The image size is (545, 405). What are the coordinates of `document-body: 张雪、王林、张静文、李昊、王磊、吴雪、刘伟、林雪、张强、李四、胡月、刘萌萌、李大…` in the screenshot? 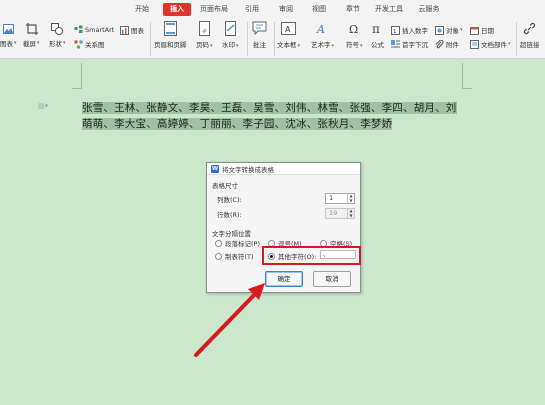 It's located at (273, 116).